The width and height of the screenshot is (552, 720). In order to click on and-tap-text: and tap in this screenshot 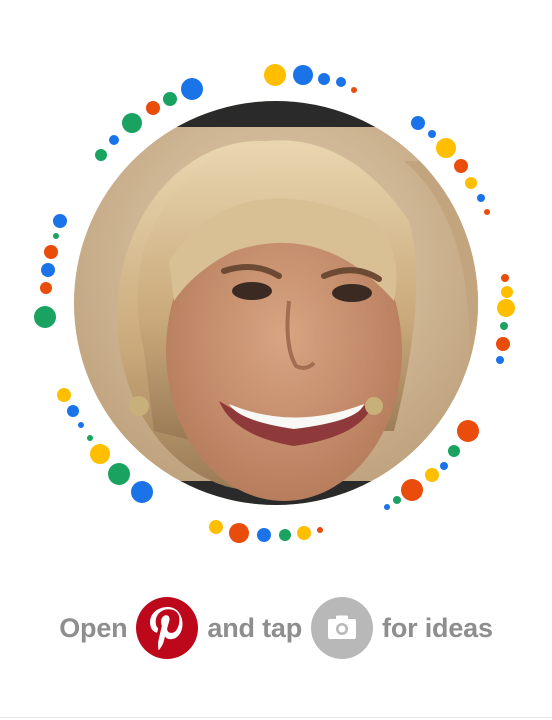, I will do `click(255, 627)`.